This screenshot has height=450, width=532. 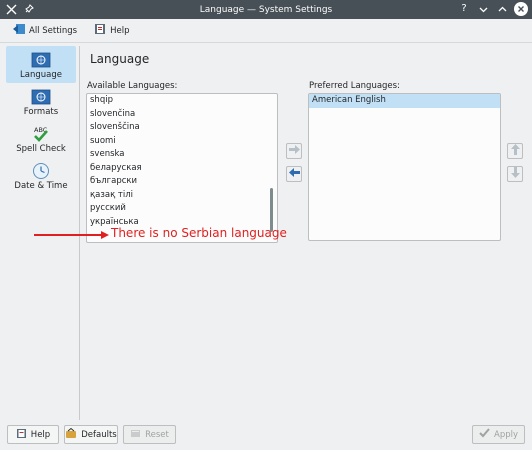 What do you see at coordinates (182, 101) in the screenshot?
I see `list-item: shqip` at bounding box center [182, 101].